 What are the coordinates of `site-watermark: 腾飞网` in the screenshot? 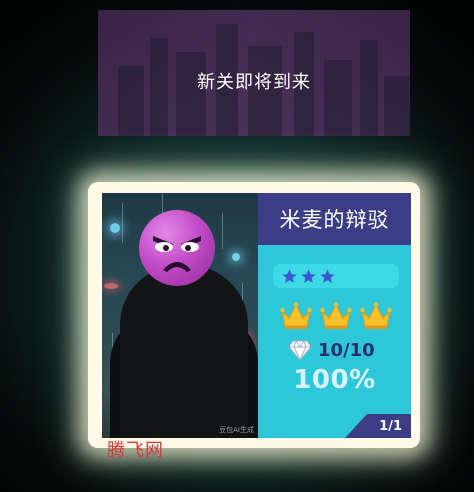 It's located at (135, 450).